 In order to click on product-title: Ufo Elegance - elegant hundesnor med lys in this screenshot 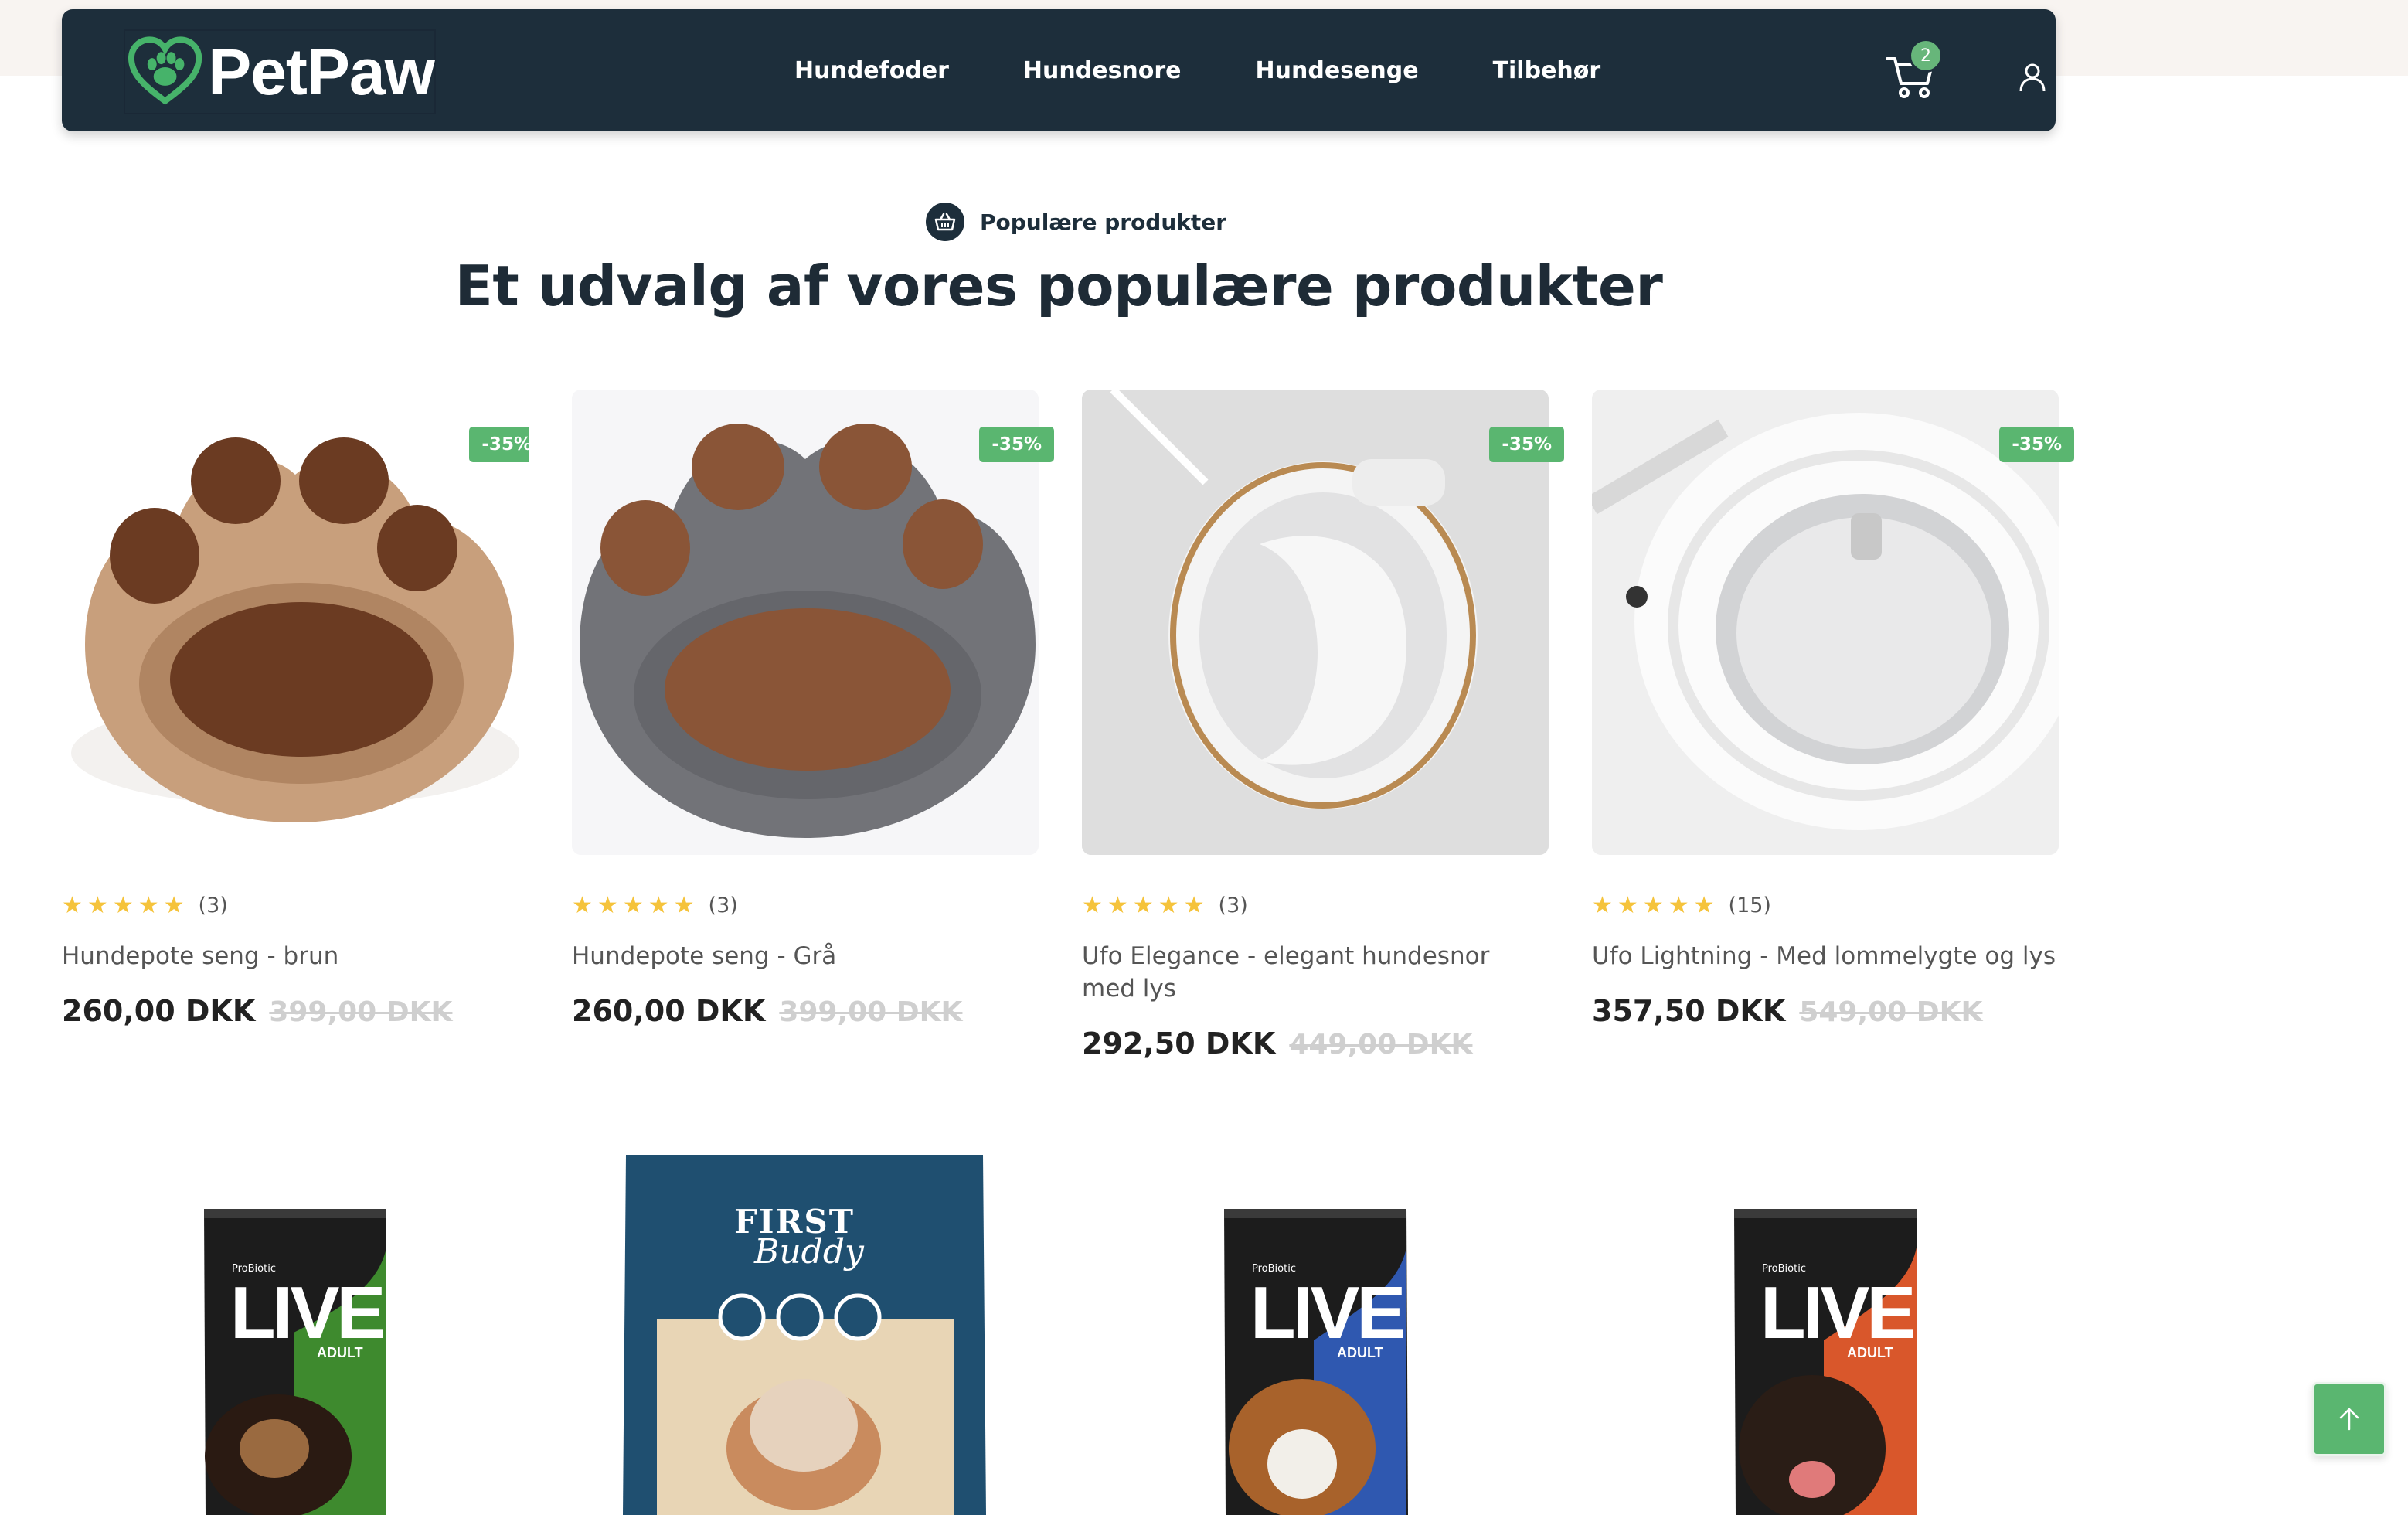, I will do `click(1315, 972)`.